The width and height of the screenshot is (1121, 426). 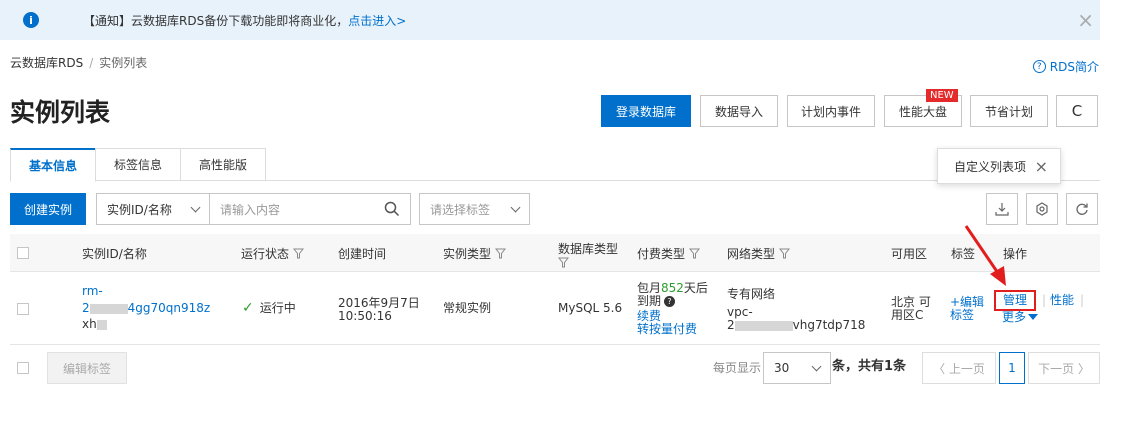 I want to click on info-icon: i, so click(x=31, y=20).